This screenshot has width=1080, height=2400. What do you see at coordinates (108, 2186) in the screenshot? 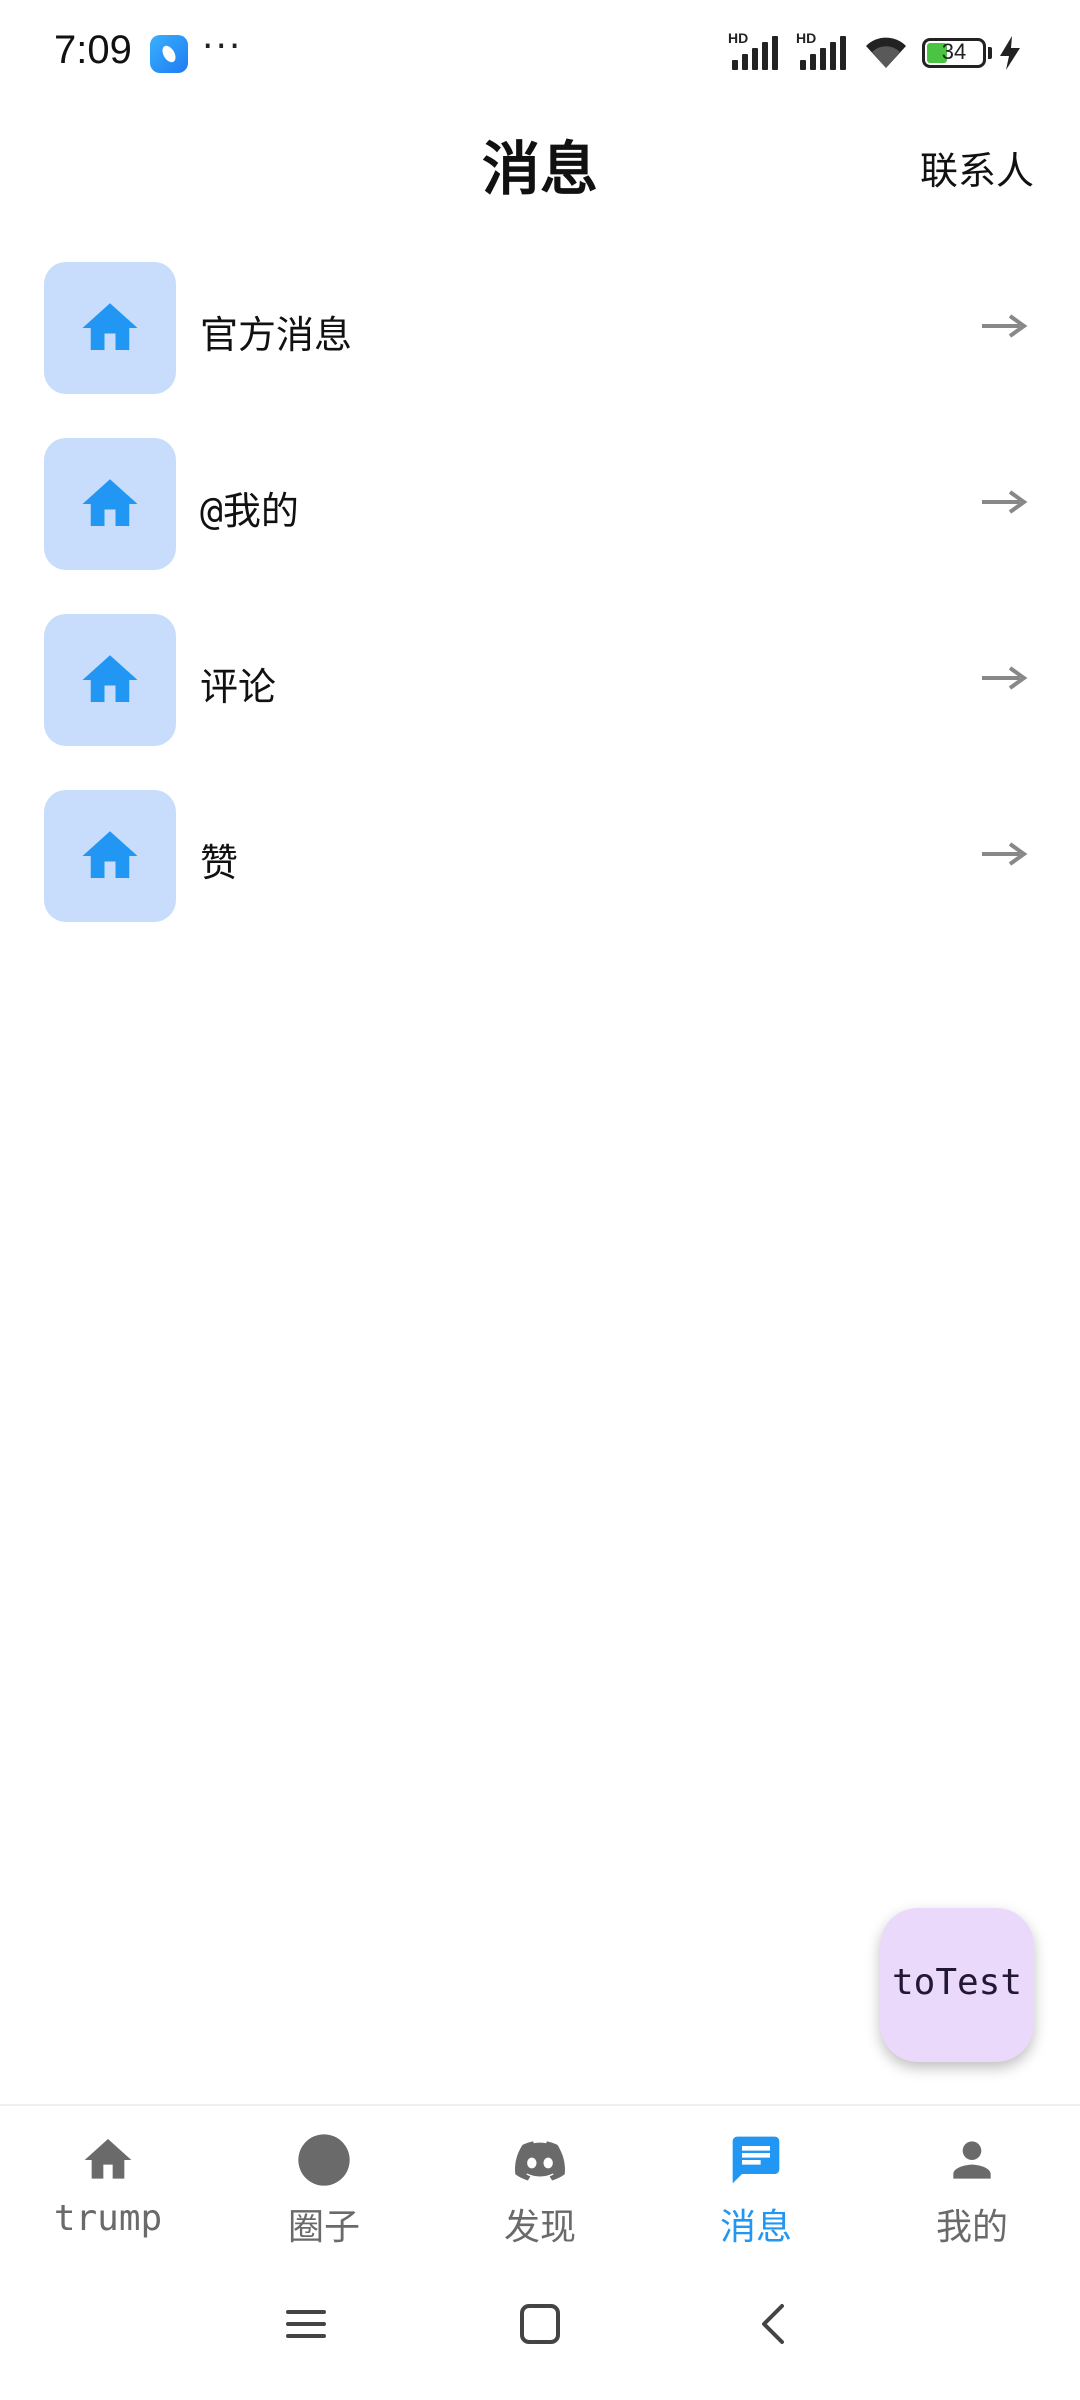
I see `nav-item-trump: trump` at bounding box center [108, 2186].